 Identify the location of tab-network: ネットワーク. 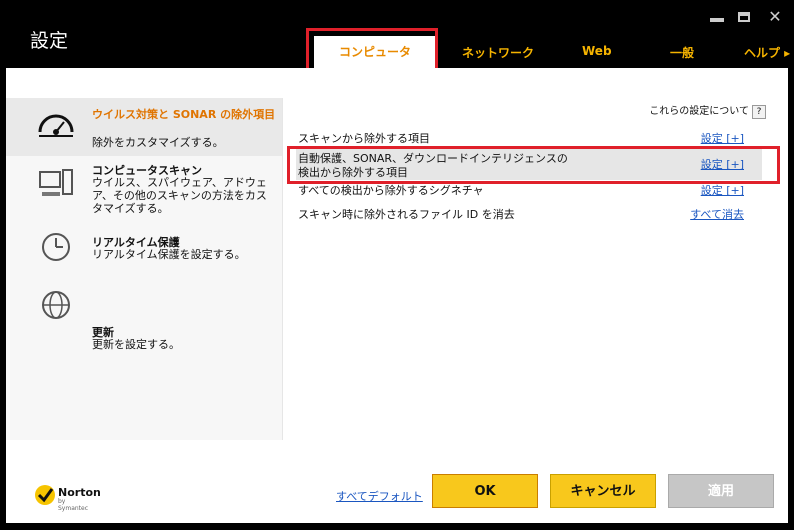
(498, 52).